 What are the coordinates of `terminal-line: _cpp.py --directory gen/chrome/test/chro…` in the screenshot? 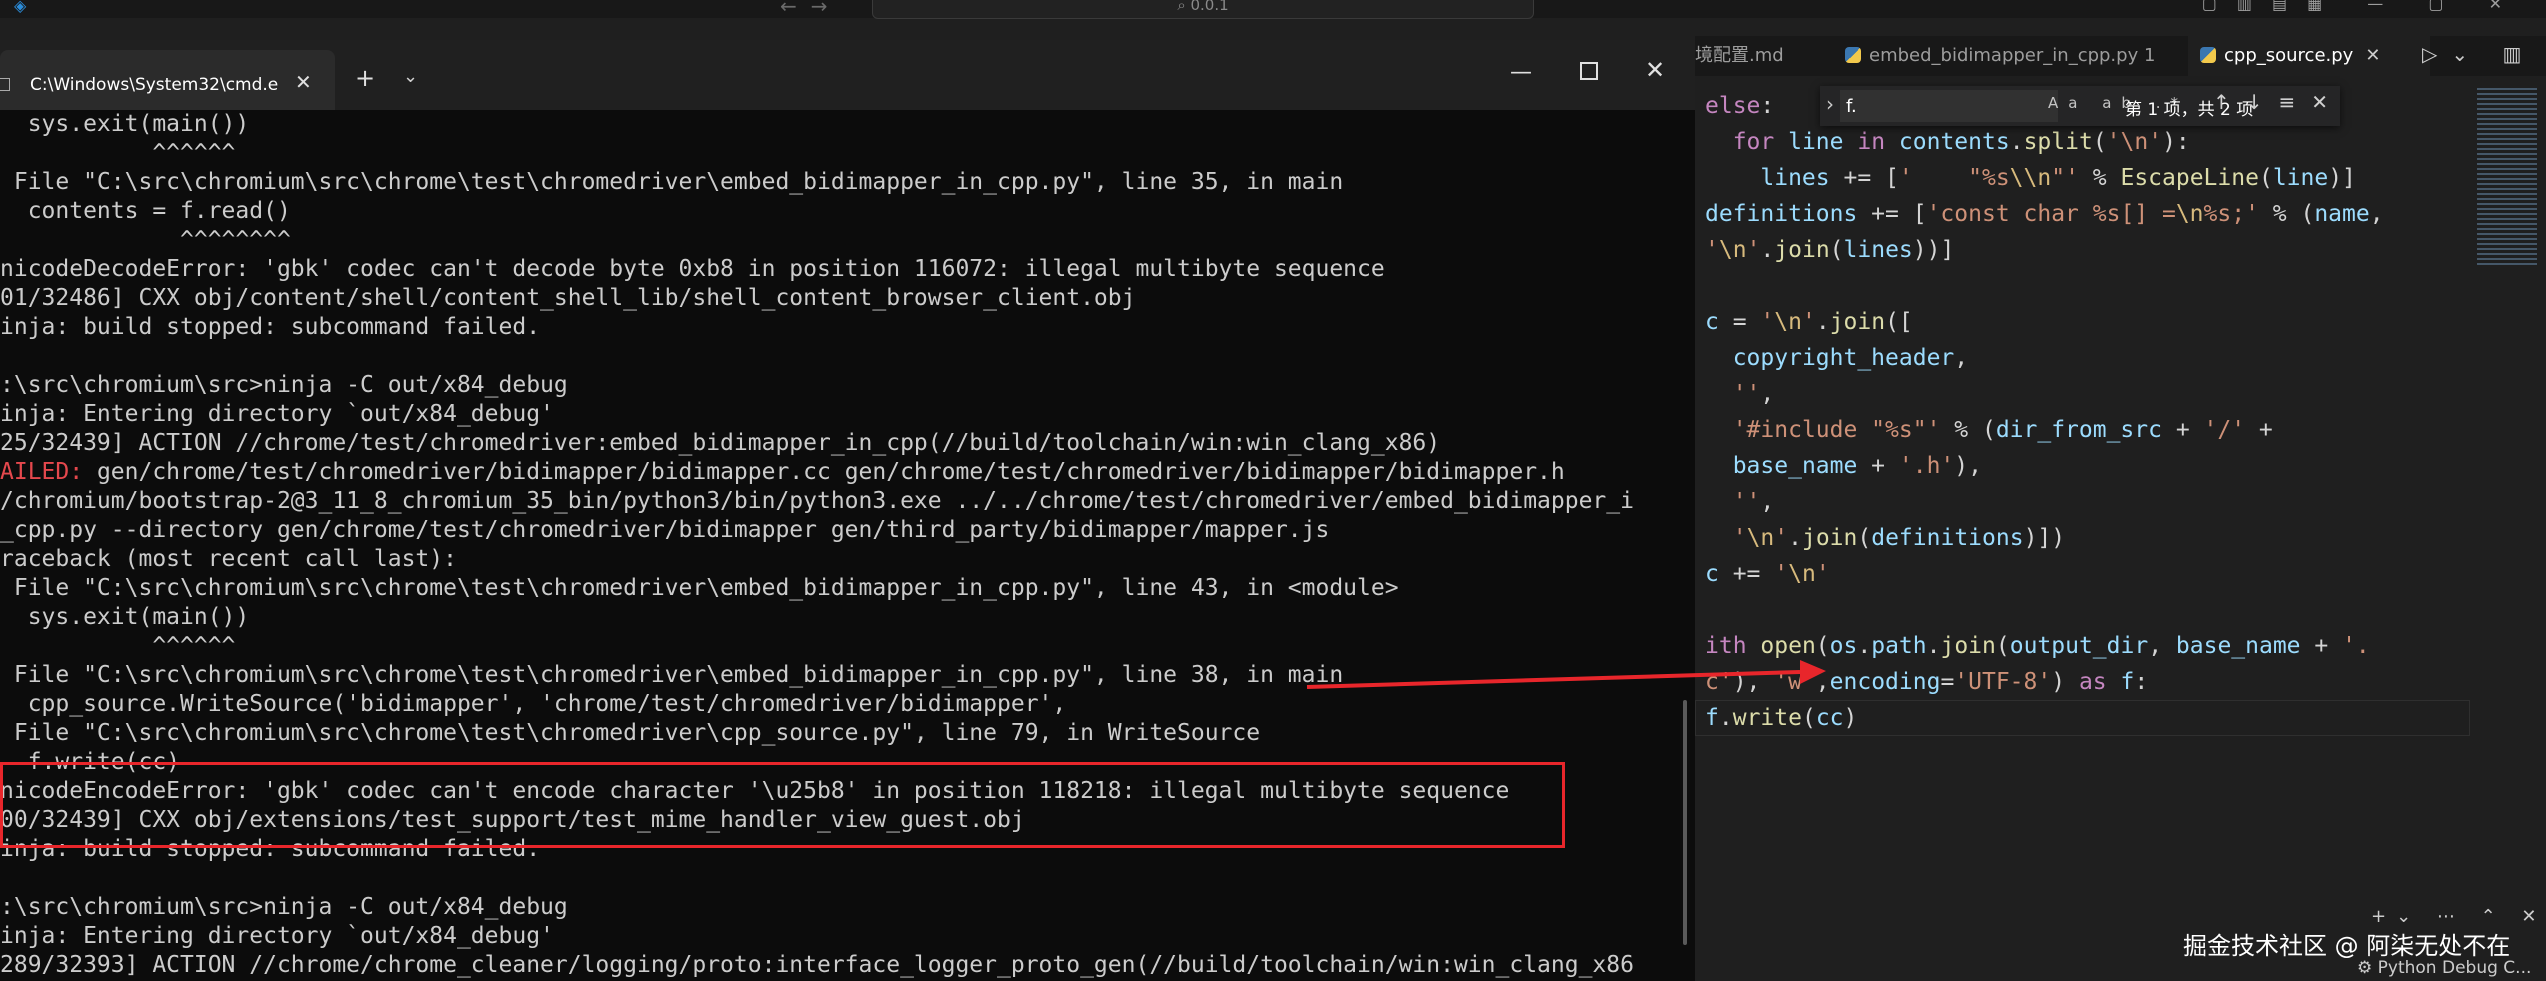 It's located at (665, 530).